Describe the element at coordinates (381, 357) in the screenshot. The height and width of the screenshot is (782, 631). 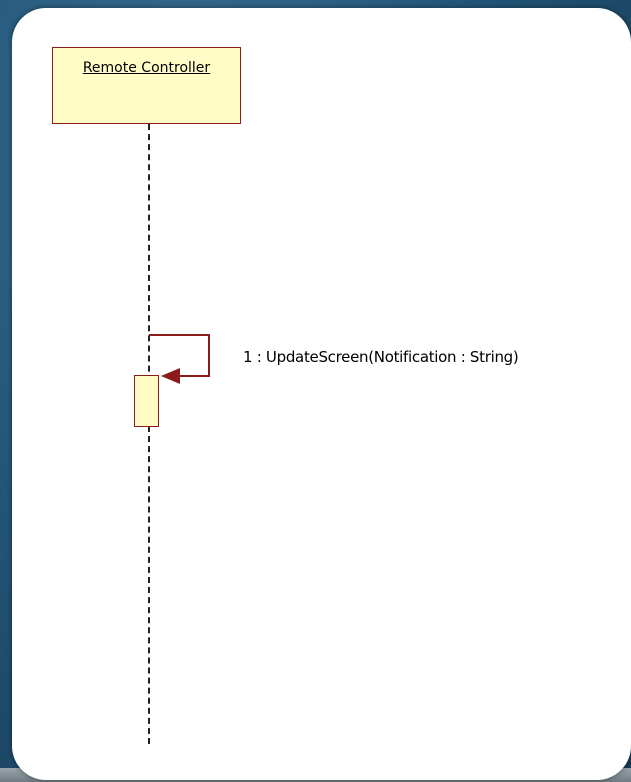
I see `message-label: 1 : UpdateScreen(Notification : String)` at that location.